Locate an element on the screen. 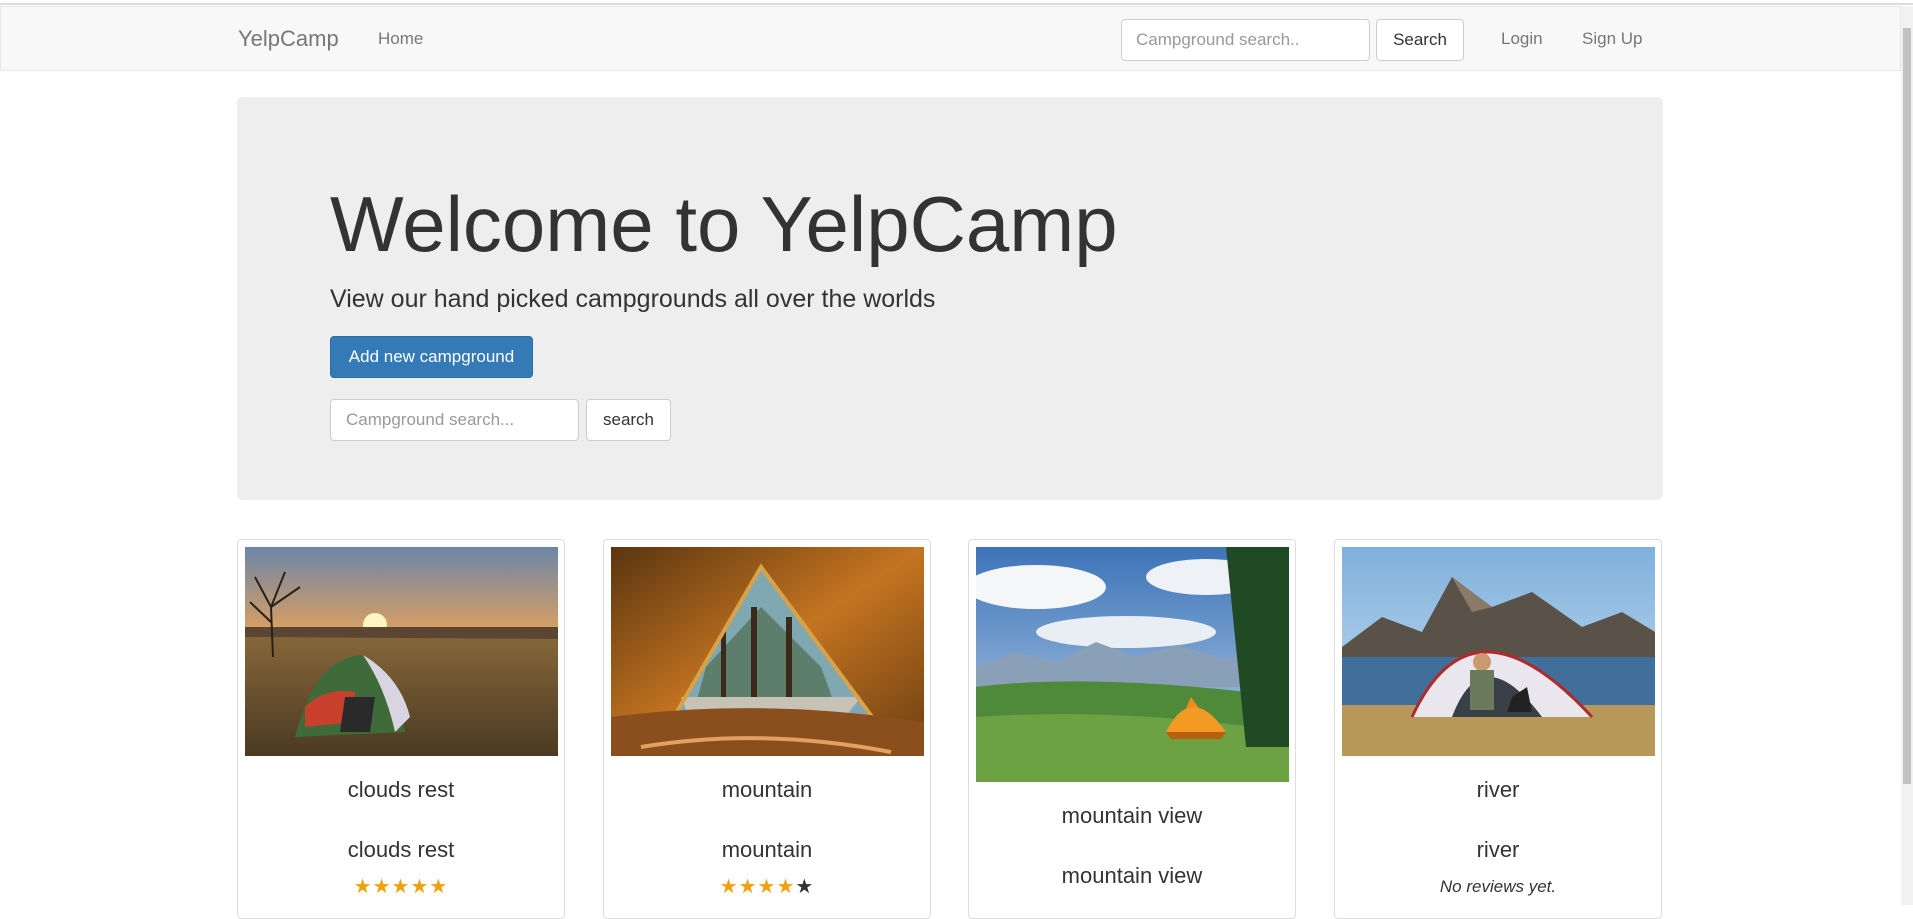  navbar-search-input is located at coordinates (1245, 40).